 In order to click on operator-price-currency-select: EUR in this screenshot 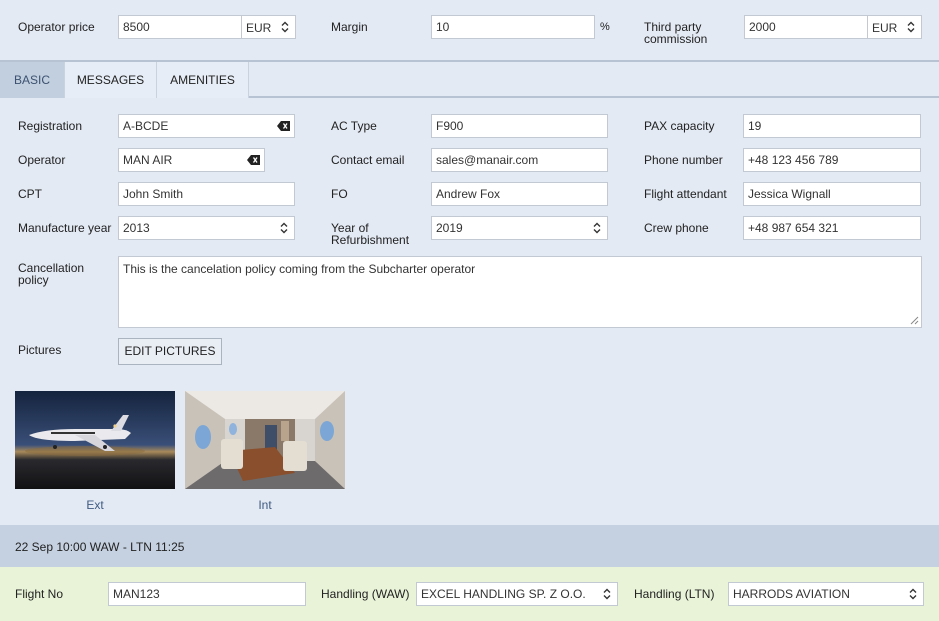, I will do `click(268, 27)`.